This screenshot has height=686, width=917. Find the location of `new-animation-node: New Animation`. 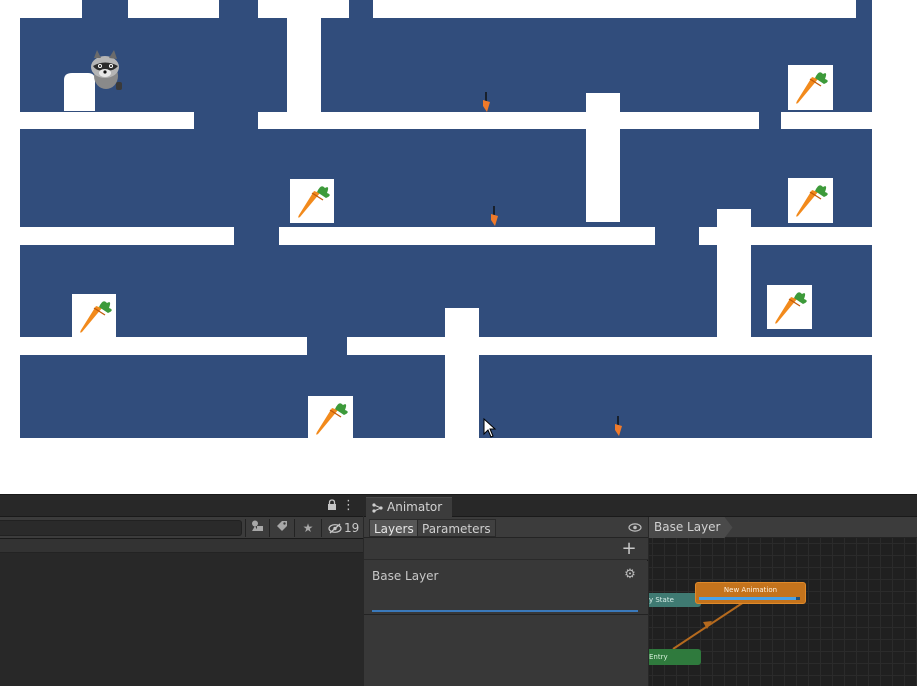

new-animation-node: New Animation is located at coordinates (750, 593).